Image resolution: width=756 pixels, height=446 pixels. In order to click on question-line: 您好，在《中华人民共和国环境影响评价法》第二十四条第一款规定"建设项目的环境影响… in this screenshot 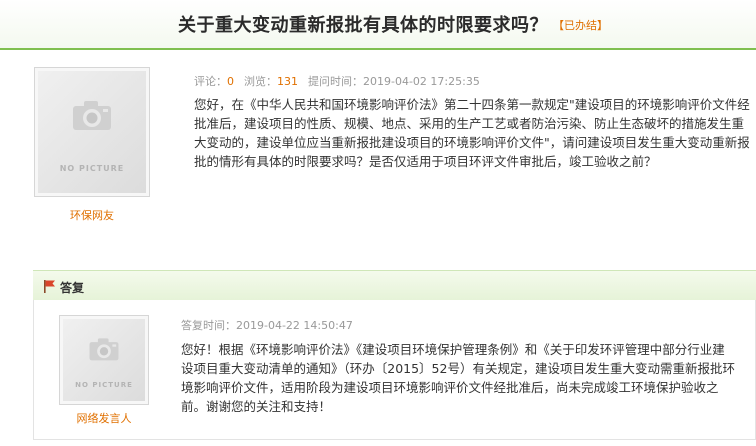, I will do `click(472, 104)`.